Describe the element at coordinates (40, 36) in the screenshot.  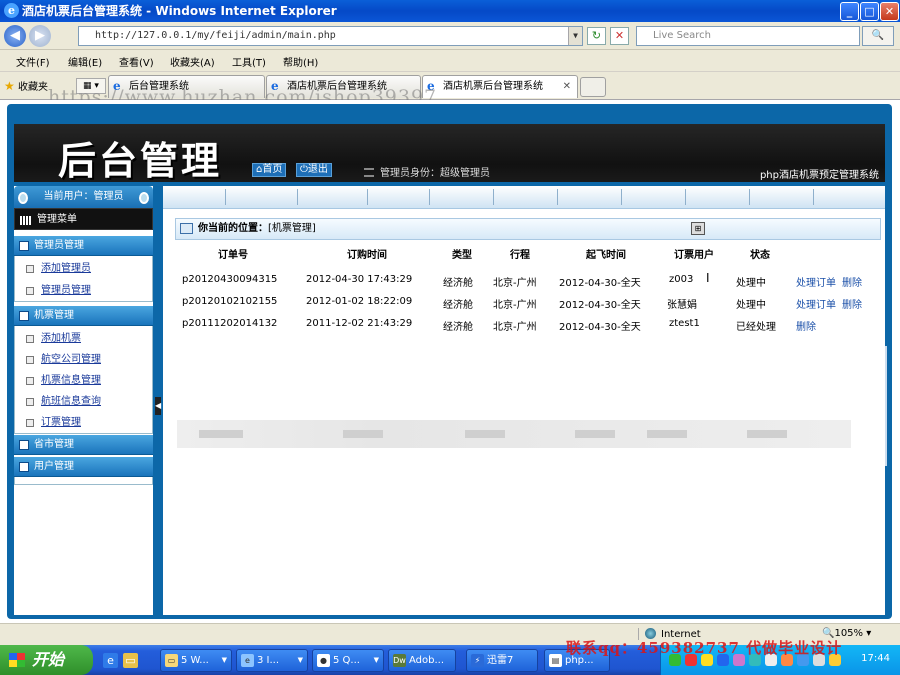
I see `forward-button: ▶` at that location.